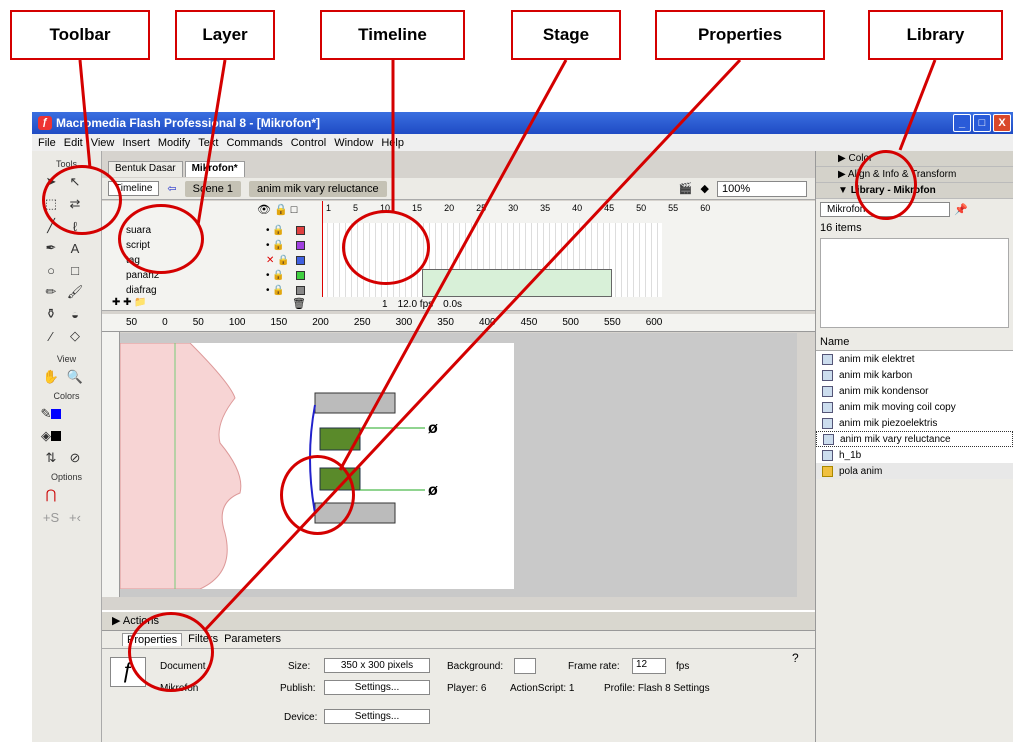 The height and width of the screenshot is (742, 1013). Describe the element at coordinates (935, 35) in the screenshot. I see `callout-library: Library` at that location.